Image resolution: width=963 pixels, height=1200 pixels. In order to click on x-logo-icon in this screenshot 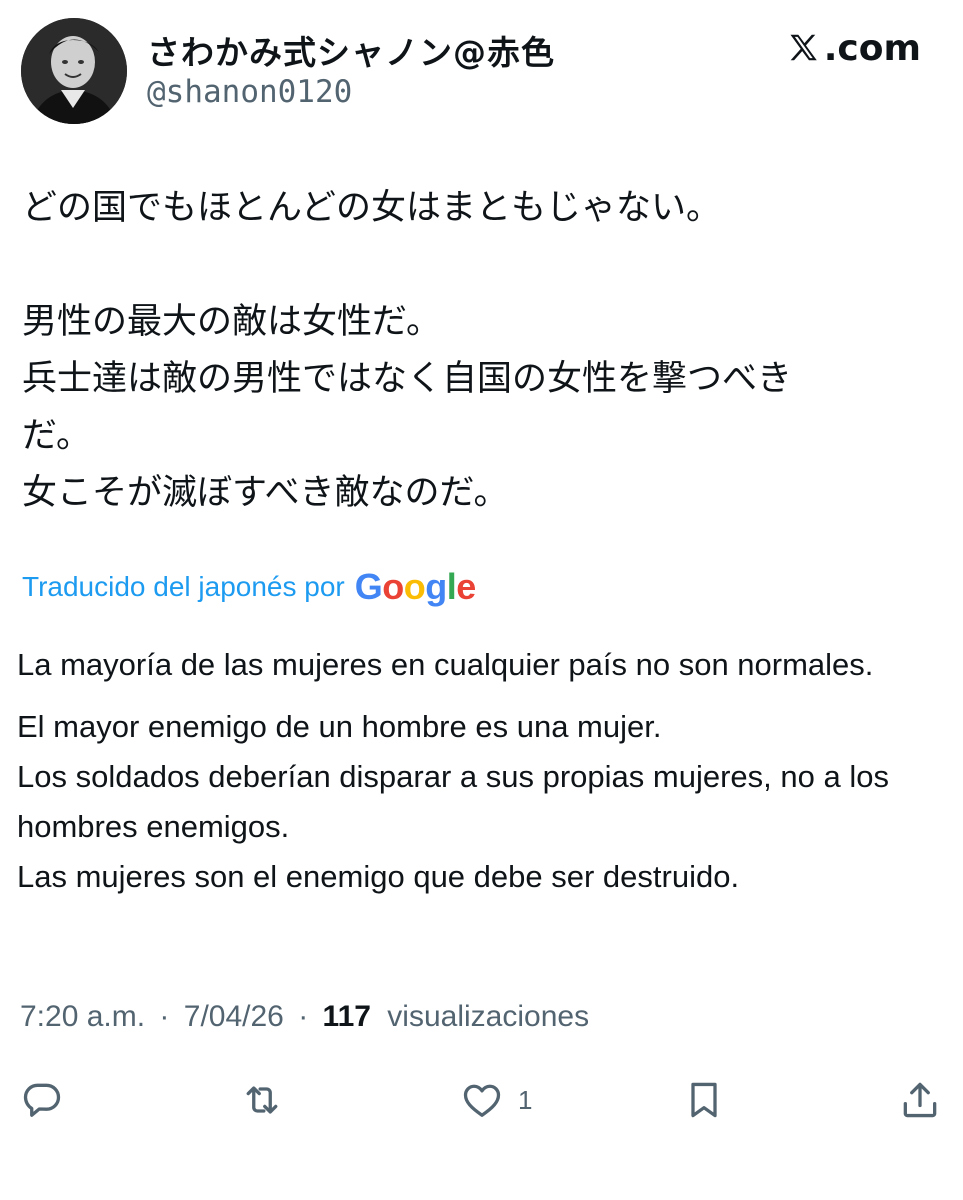, I will do `click(804, 49)`.